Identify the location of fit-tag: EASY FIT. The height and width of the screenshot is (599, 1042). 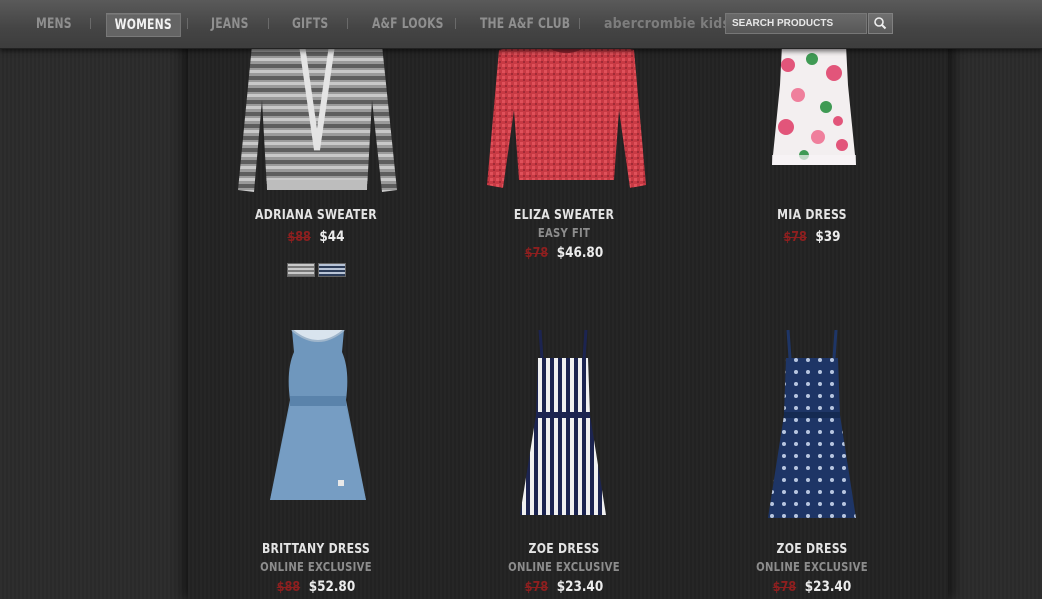
(564, 233).